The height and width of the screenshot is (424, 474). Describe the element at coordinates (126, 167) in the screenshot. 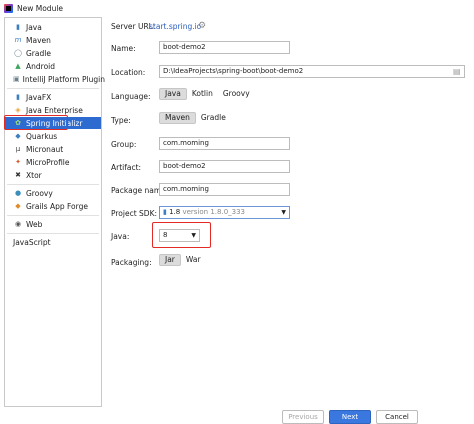

I see `artifact-label: Artifact:` at that location.